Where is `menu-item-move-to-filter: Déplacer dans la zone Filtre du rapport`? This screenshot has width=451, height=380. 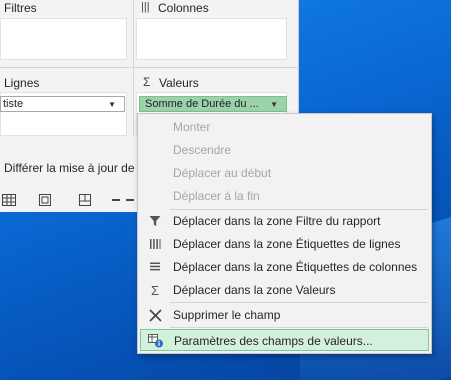 menu-item-move-to-filter: Déplacer dans la zone Filtre du rapport is located at coordinates (284, 221).